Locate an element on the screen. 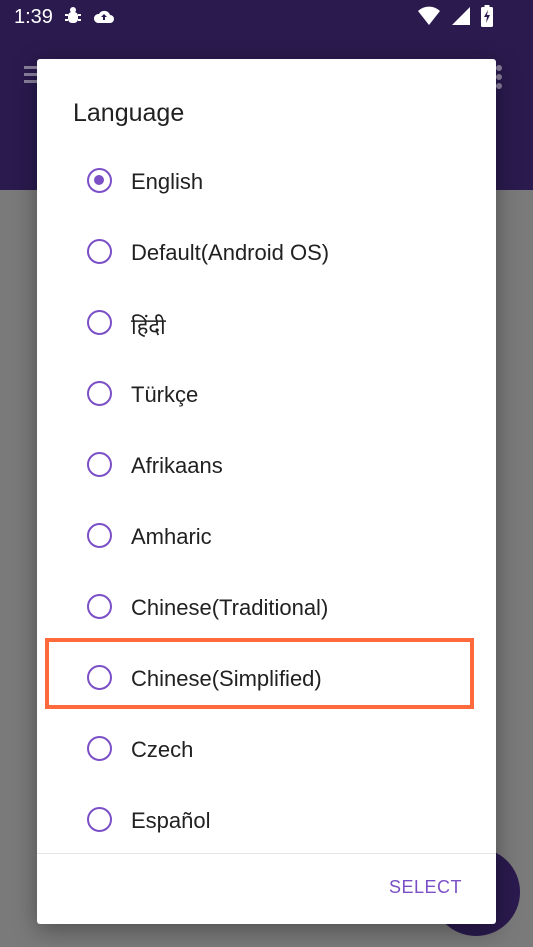  option-label: Default(Android OS) is located at coordinates (230, 252).